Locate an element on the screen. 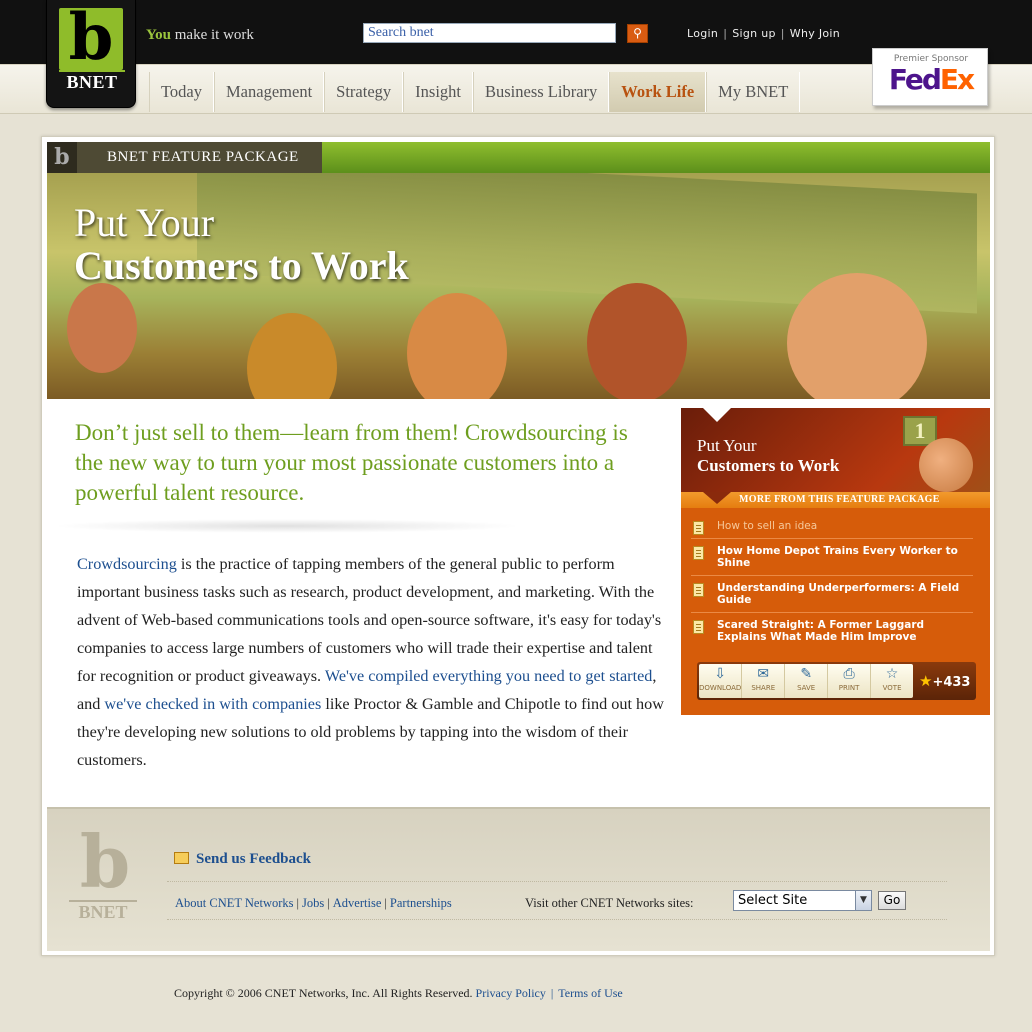 This screenshot has width=1032, height=1032. sidebar-face-illustration is located at coordinates (946, 465).